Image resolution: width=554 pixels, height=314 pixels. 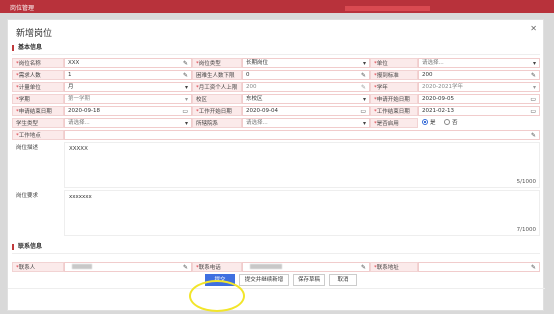 What do you see at coordinates (78, 149) in the screenshot?
I see `description-text: XXXXX` at bounding box center [78, 149].